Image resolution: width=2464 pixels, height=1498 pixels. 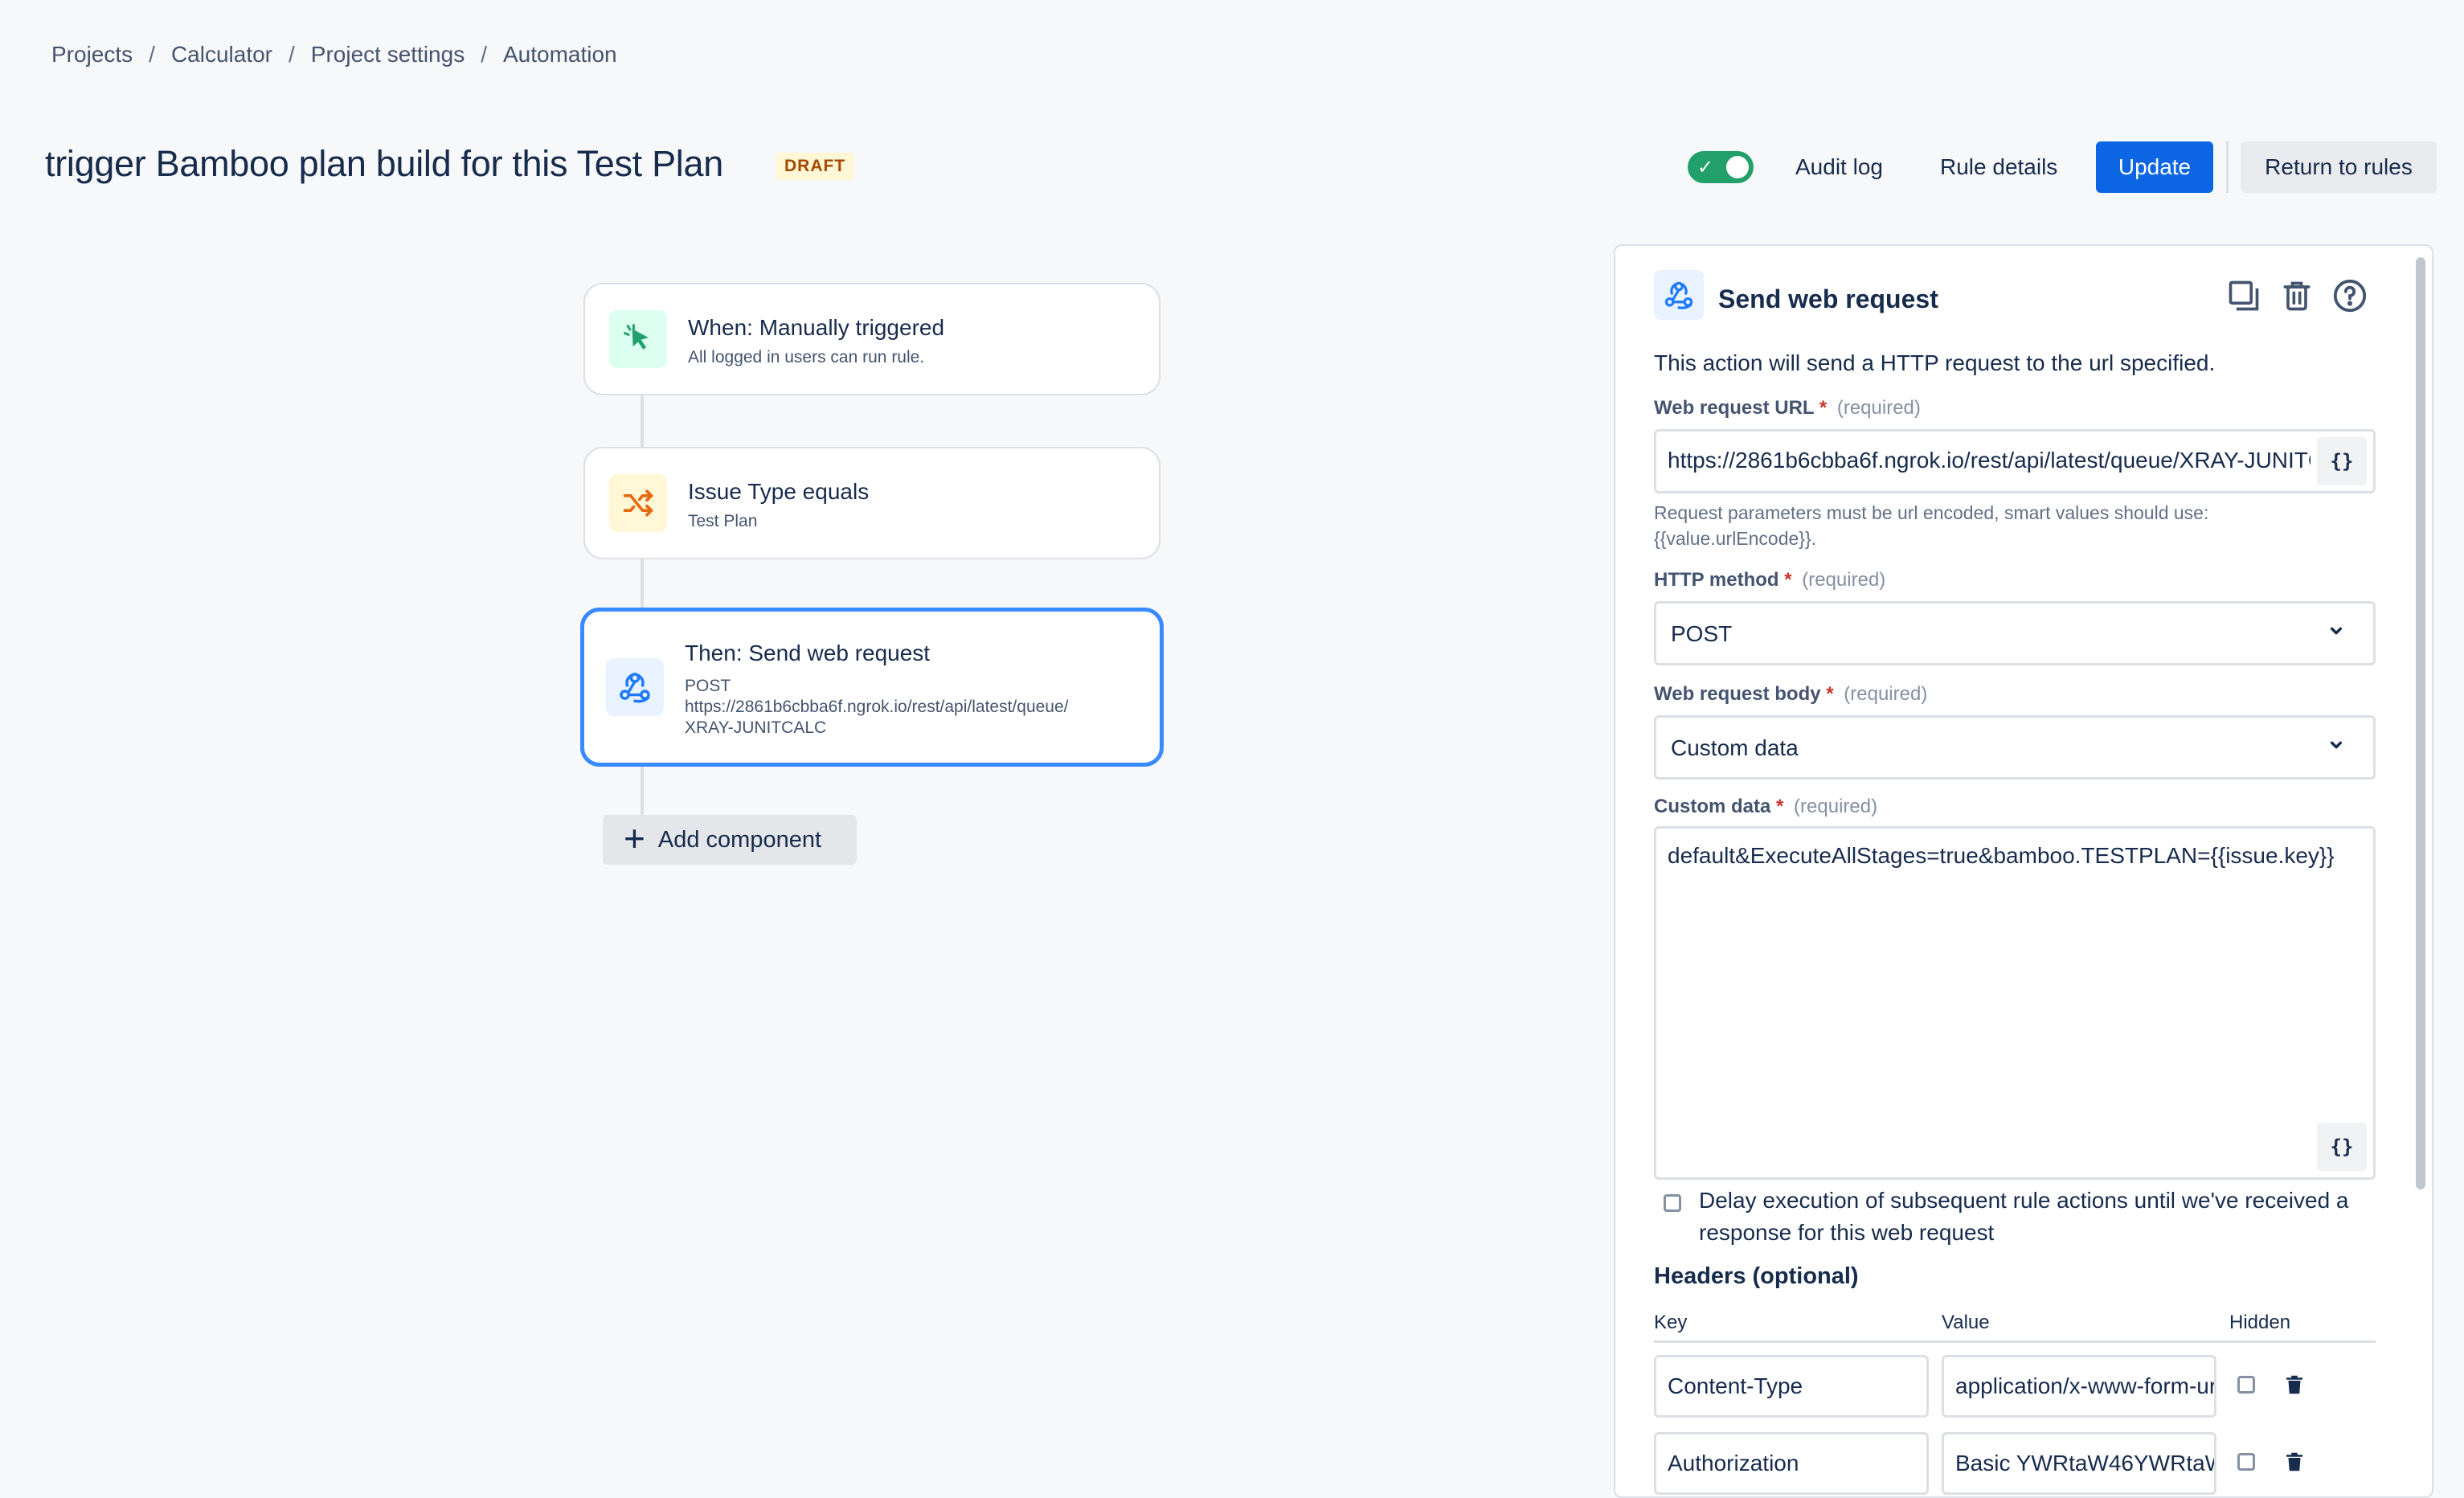 What do you see at coordinates (1702, 633) in the screenshot?
I see `http-method-value: POST` at bounding box center [1702, 633].